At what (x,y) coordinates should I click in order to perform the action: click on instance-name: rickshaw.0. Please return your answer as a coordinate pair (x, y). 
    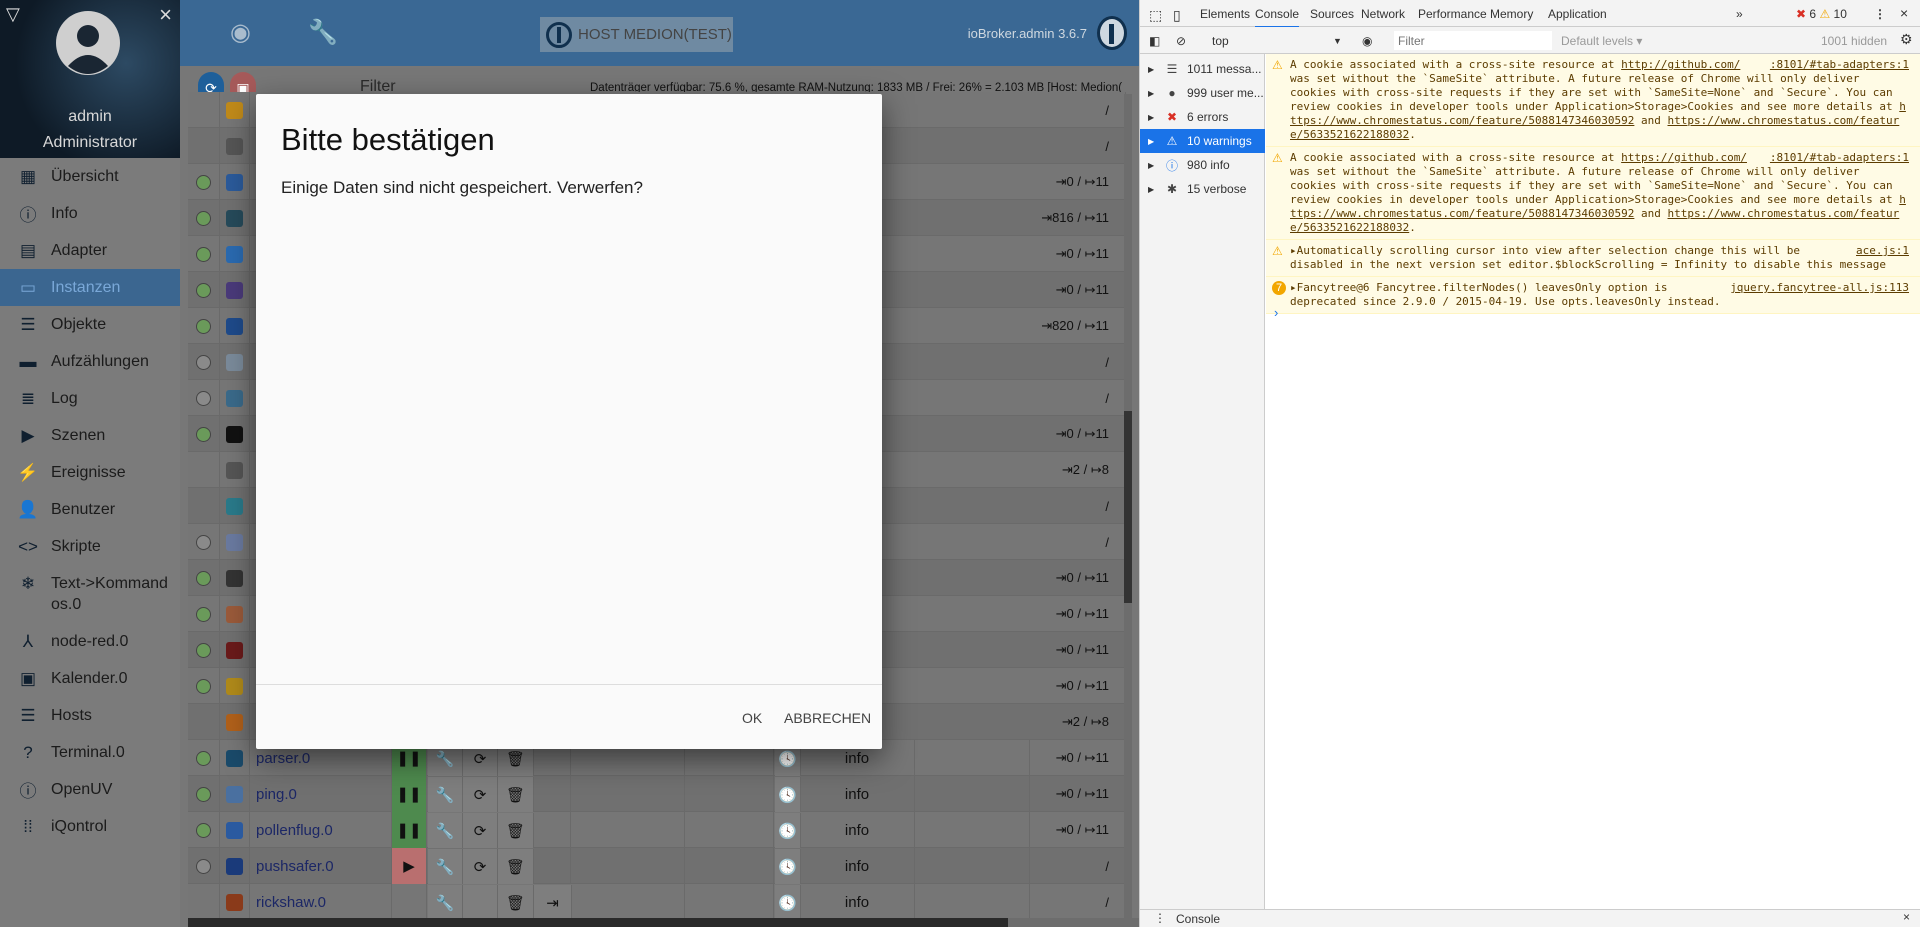
    Looking at the image, I should click on (291, 902).